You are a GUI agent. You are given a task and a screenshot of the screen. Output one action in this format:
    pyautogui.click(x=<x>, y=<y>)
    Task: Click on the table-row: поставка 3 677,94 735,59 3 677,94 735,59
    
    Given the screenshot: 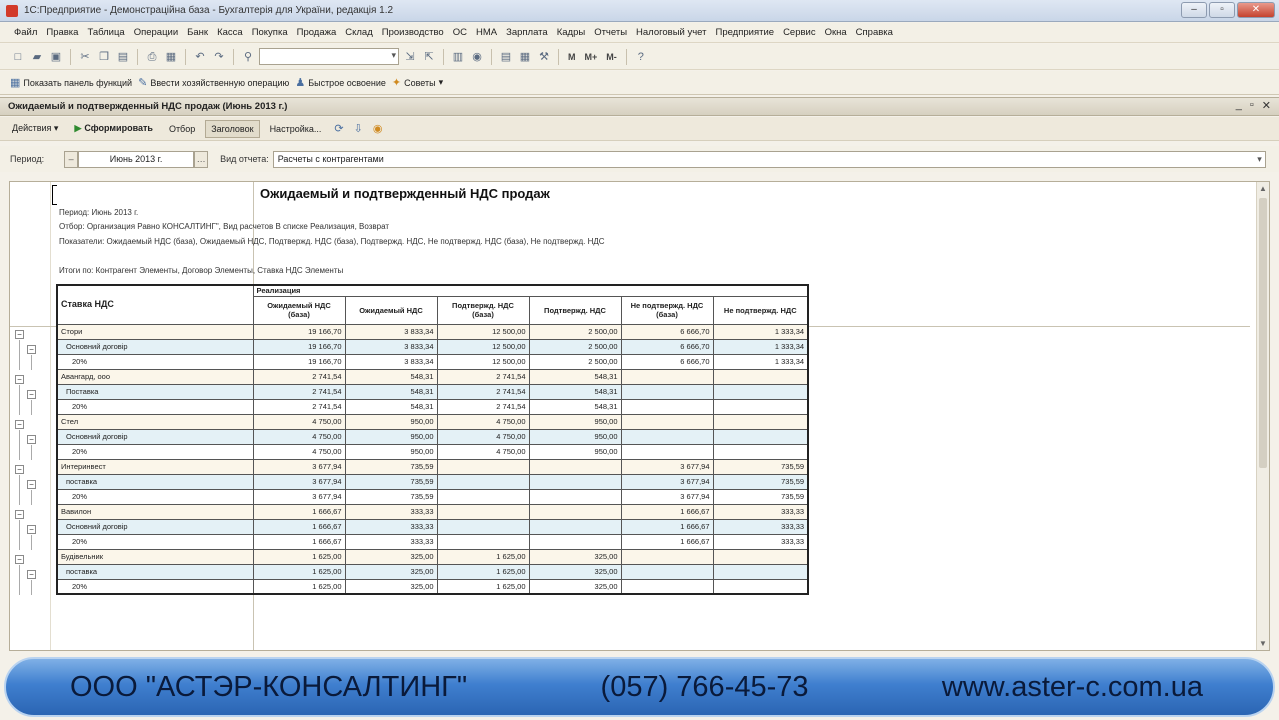 What is the action you would take?
    pyautogui.click(x=432, y=481)
    